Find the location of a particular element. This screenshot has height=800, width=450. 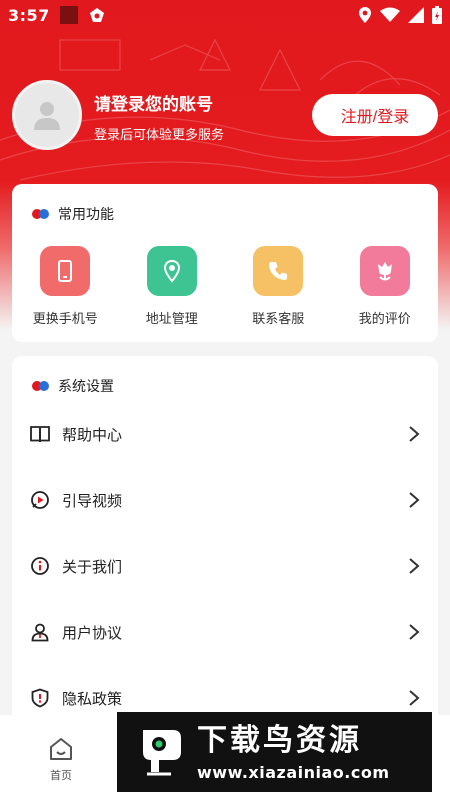

function-customer-service: 联系客服 is located at coordinates (278, 287).